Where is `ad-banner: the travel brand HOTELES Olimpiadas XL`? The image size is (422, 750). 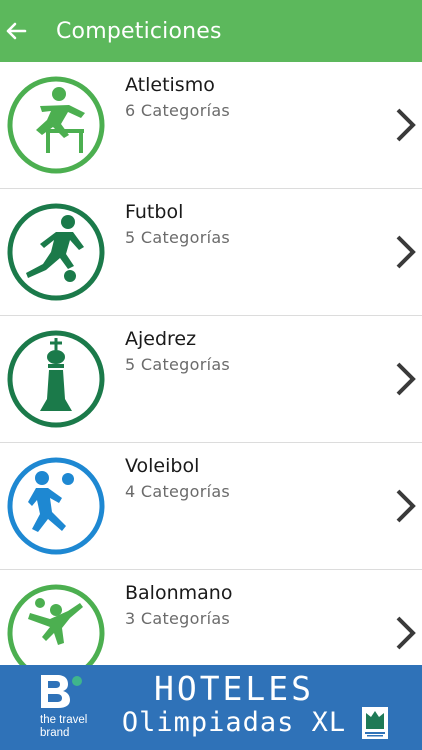
ad-banner: the travel brand HOTELES Olimpiadas XL is located at coordinates (211, 707).